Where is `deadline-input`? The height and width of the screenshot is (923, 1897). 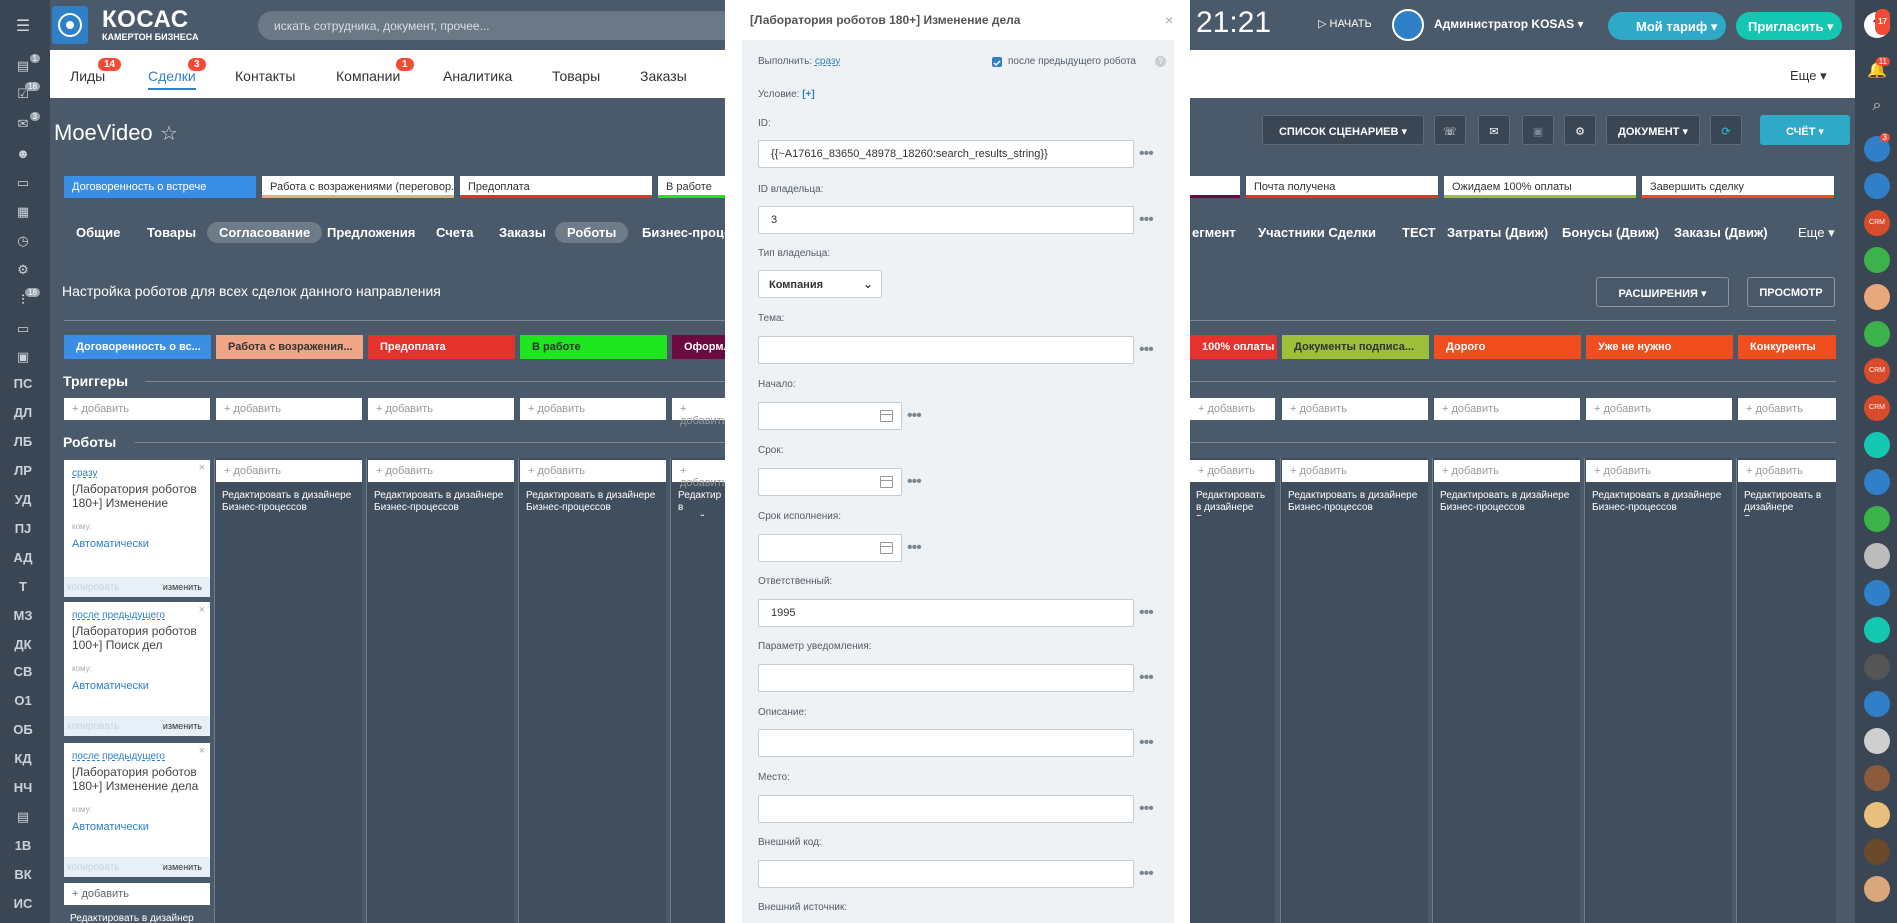 deadline-input is located at coordinates (830, 482).